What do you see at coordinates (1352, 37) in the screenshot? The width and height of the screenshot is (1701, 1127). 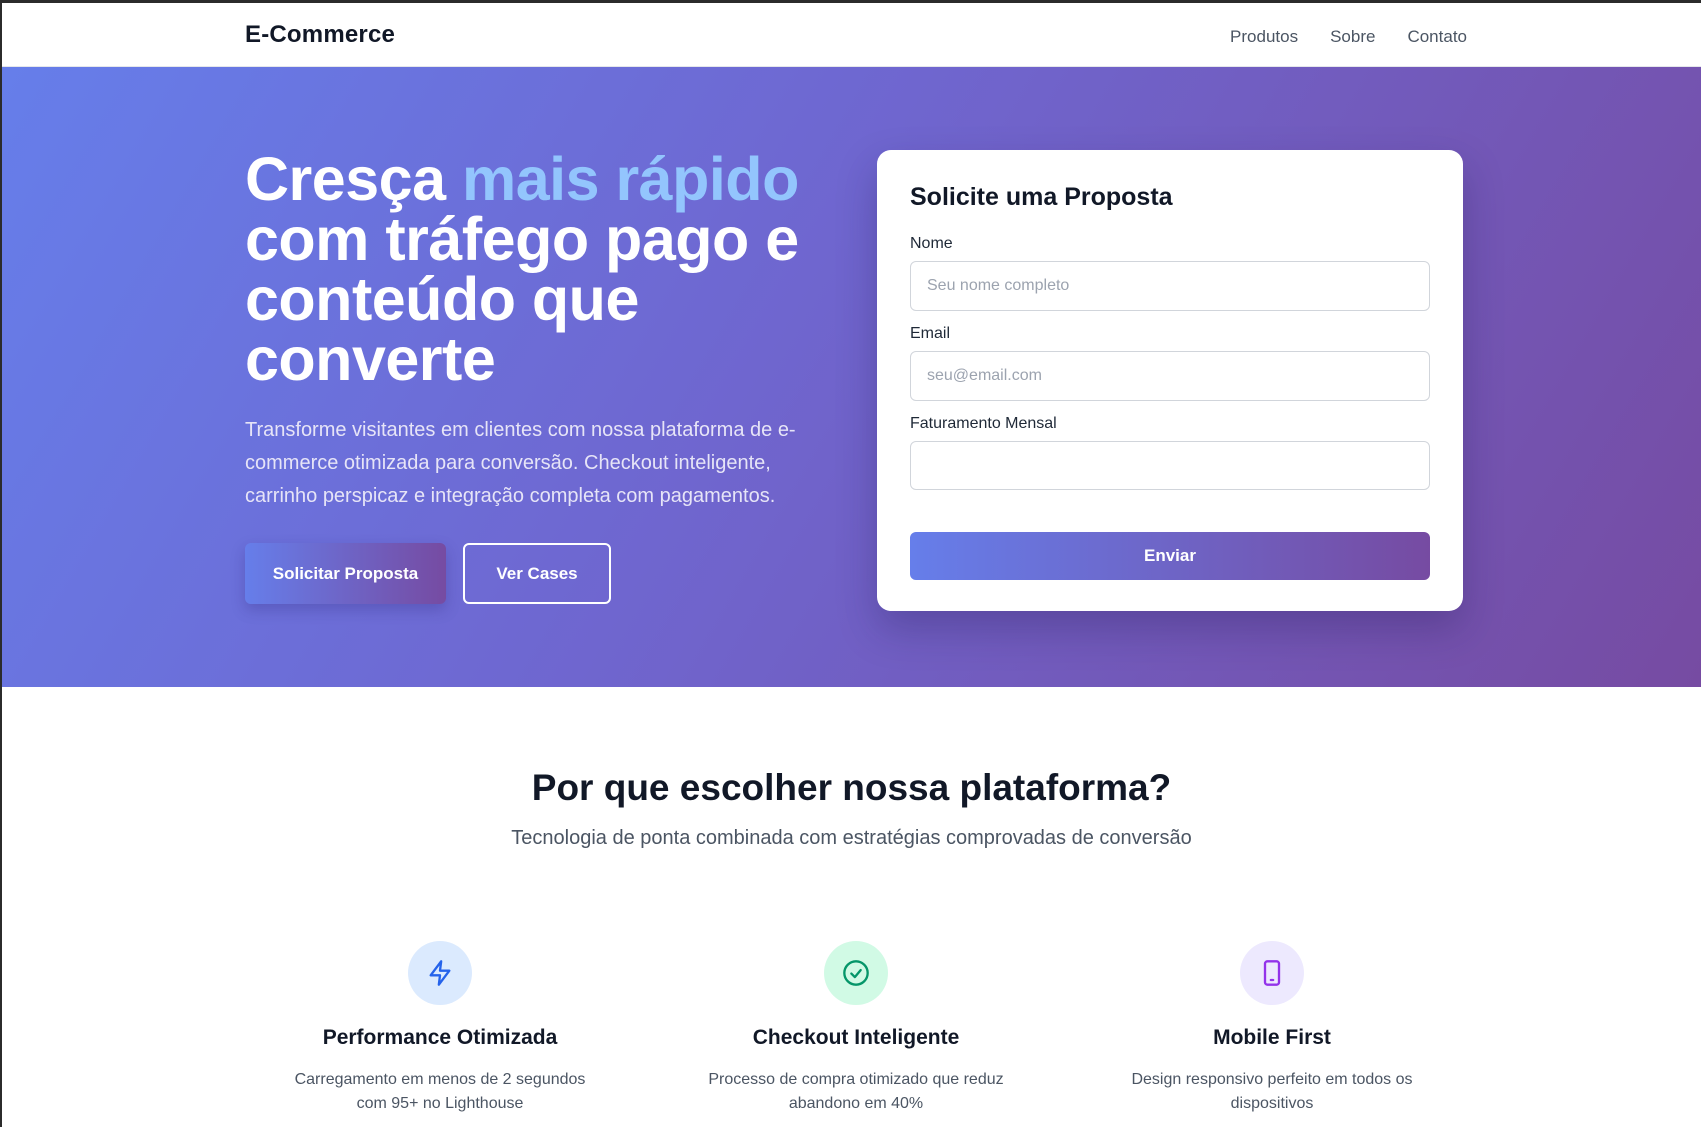 I see `nav-link-sobre: Sobre` at bounding box center [1352, 37].